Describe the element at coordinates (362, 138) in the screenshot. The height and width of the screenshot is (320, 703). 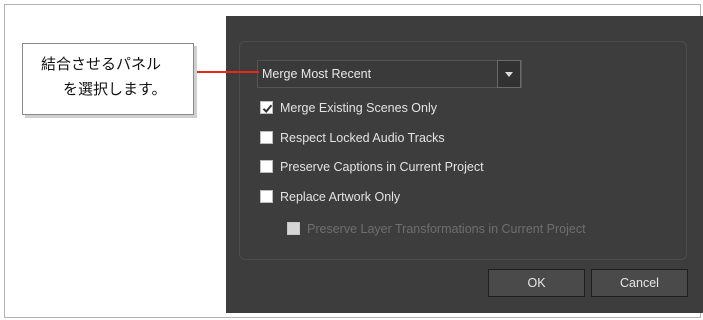
I see `option-label: Respect Locked Audio Tracks` at that location.